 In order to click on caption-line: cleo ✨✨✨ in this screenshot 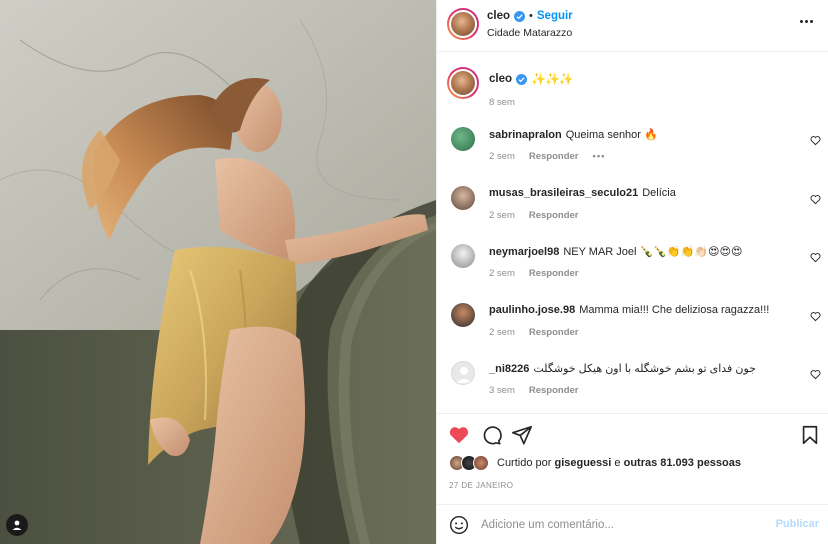, I will do `click(531, 79)`.